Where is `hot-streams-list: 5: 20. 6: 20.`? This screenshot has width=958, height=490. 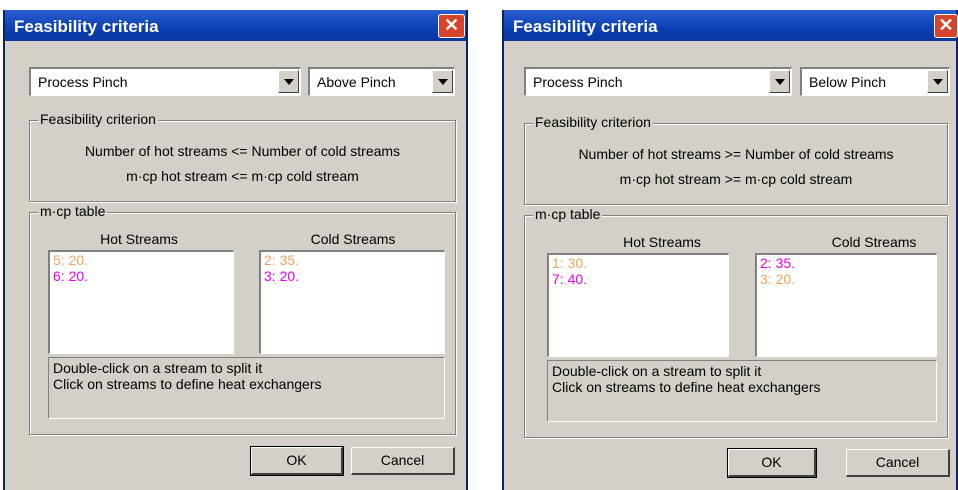
hot-streams-list: 5: 20. 6: 20. is located at coordinates (141, 302).